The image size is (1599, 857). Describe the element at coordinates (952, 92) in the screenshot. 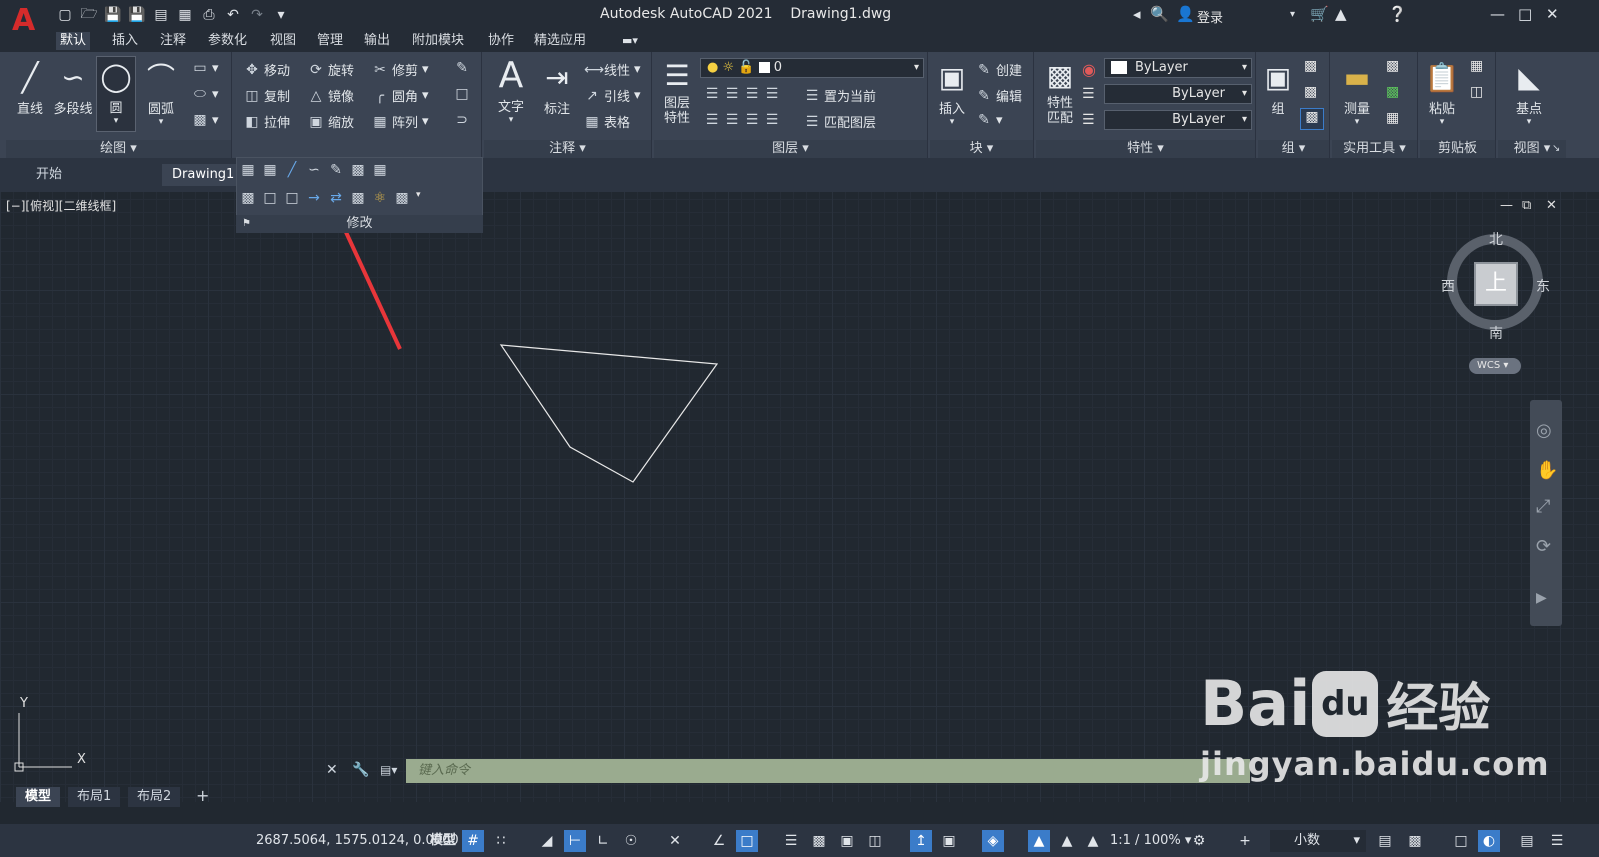

I see `insert-block-button: ▣ 插入 ▾` at that location.